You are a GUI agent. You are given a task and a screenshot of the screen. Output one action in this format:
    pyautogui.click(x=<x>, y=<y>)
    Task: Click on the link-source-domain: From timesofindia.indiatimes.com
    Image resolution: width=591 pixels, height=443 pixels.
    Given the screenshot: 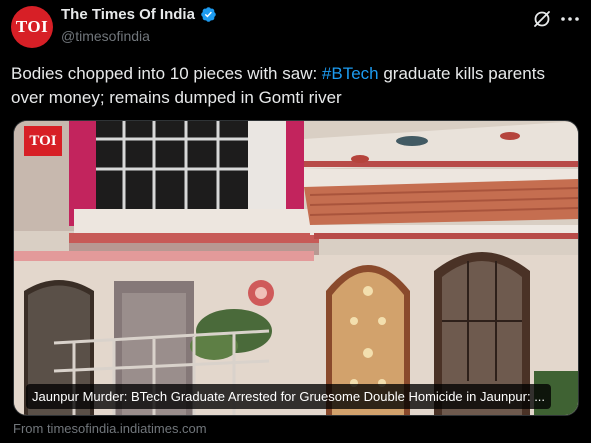 What is the action you would take?
    pyautogui.click(x=110, y=428)
    